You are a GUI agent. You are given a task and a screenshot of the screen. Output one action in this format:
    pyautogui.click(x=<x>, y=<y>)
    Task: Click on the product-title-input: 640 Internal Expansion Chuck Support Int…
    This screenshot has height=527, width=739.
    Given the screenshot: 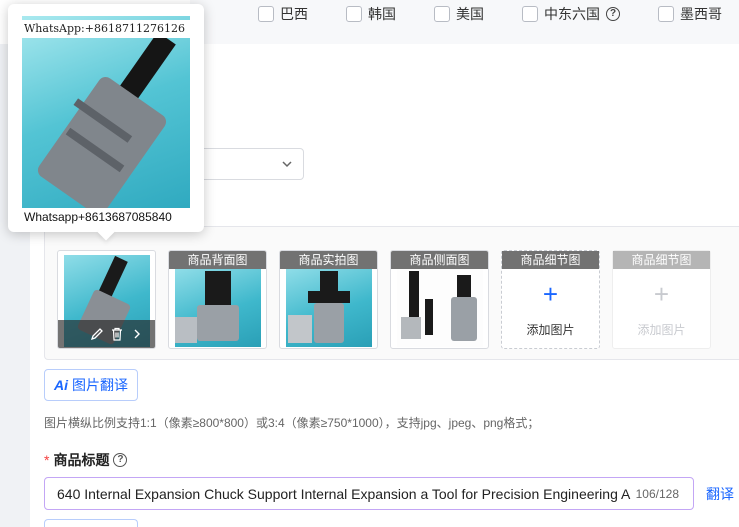 What is the action you would take?
    pyautogui.click(x=369, y=493)
    